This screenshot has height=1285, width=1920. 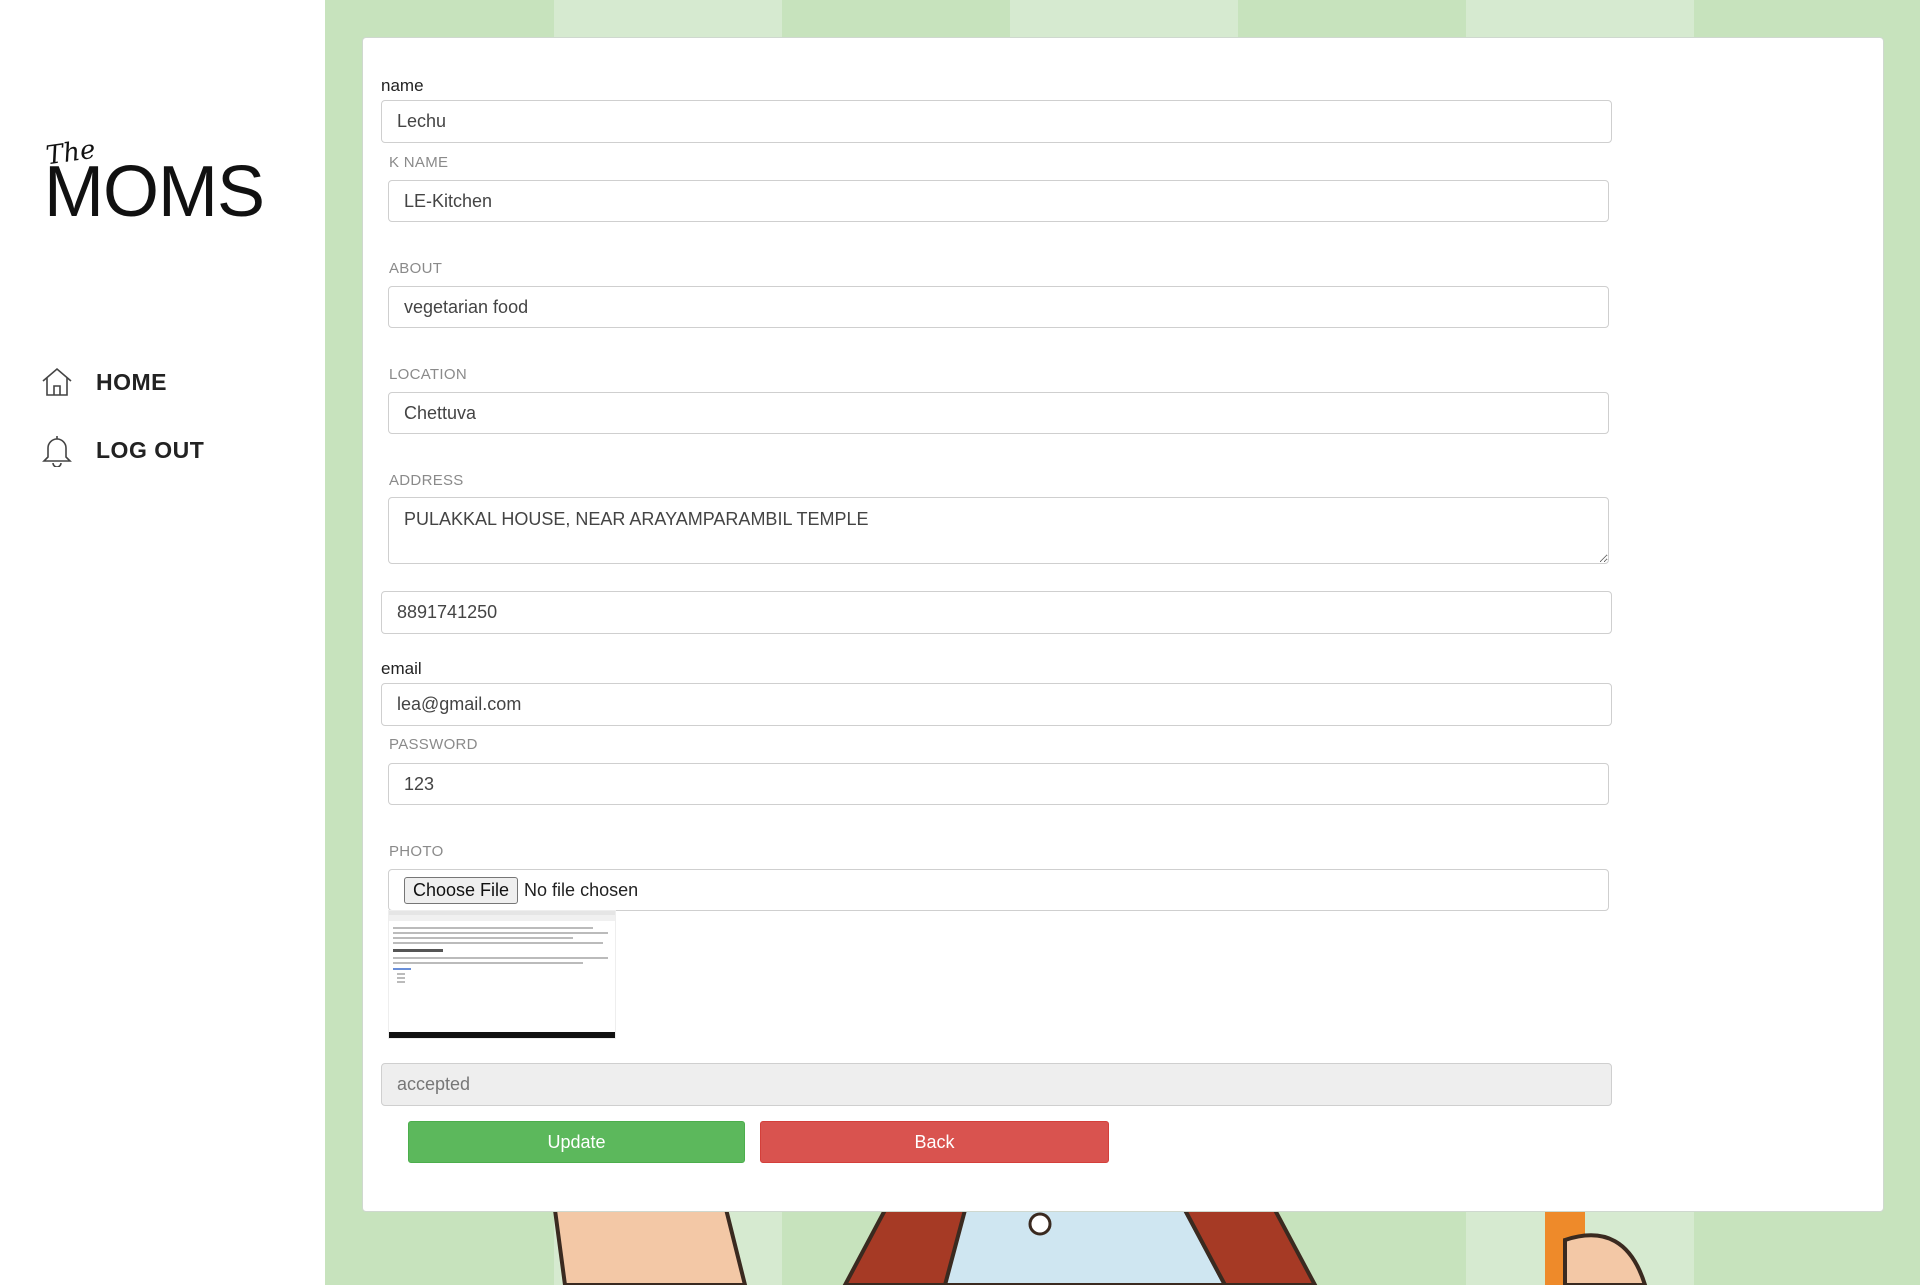 I want to click on kitchen-name-label: K NAME, so click(x=419, y=162).